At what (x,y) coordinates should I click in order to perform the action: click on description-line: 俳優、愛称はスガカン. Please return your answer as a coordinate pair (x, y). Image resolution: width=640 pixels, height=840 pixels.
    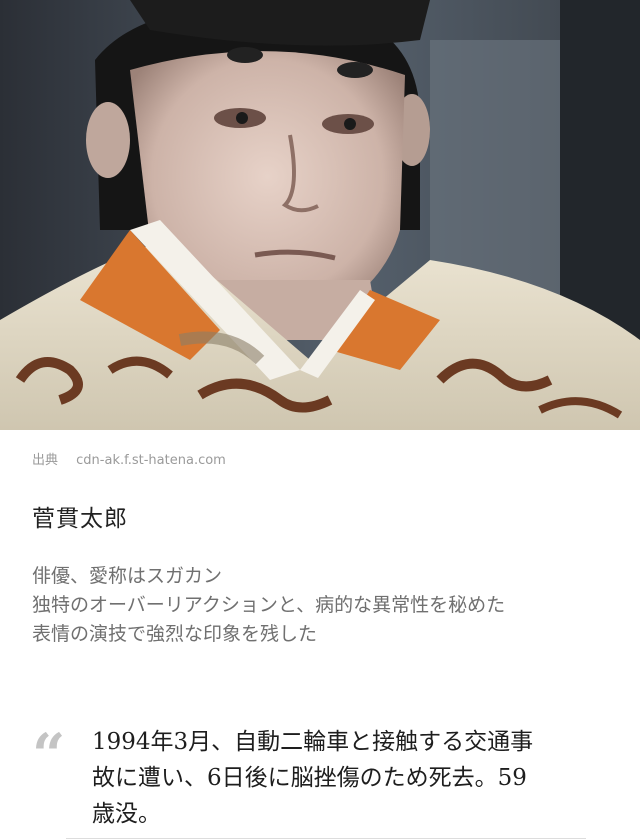
    Looking at the image, I should click on (127, 576).